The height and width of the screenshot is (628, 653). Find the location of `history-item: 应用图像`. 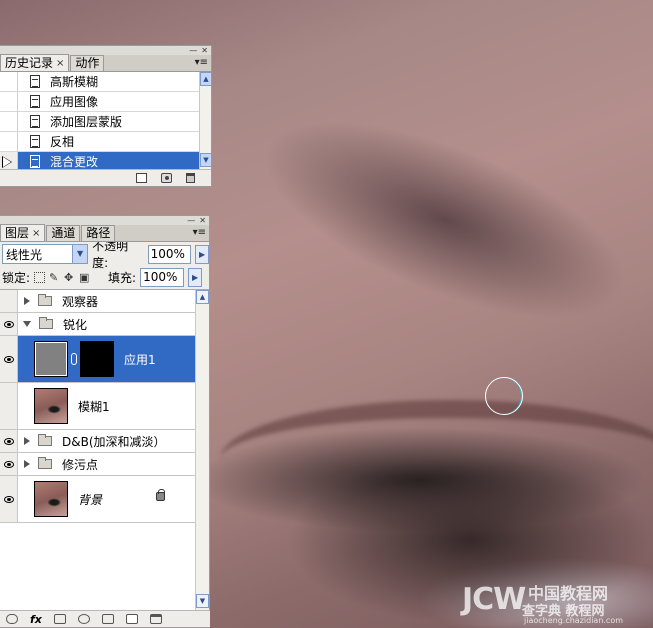

history-item: 应用图像 is located at coordinates (99, 101).